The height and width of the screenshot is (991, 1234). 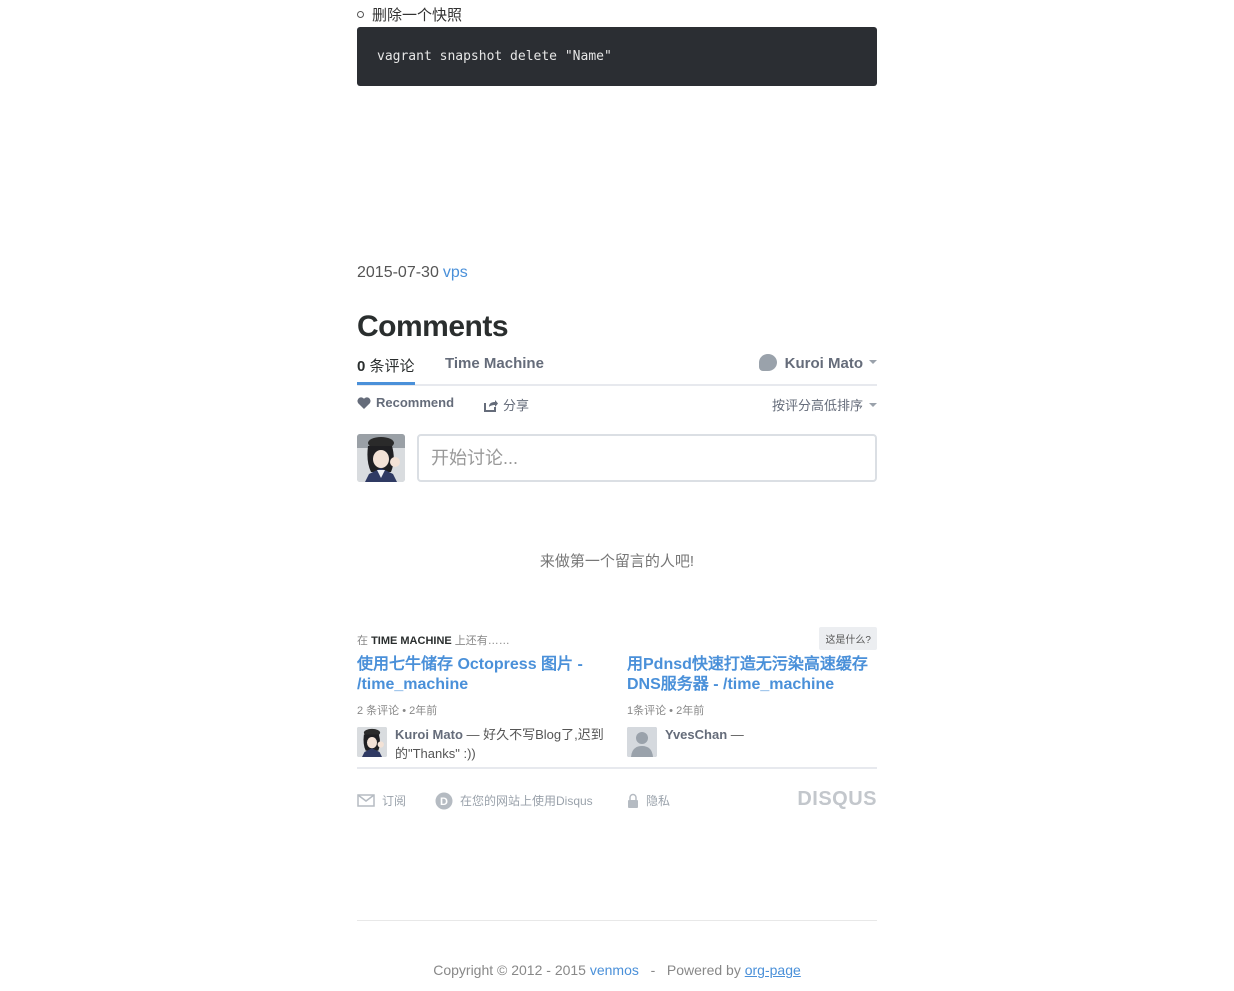 I want to click on commenter-name: YvesChan, so click(x=696, y=734).